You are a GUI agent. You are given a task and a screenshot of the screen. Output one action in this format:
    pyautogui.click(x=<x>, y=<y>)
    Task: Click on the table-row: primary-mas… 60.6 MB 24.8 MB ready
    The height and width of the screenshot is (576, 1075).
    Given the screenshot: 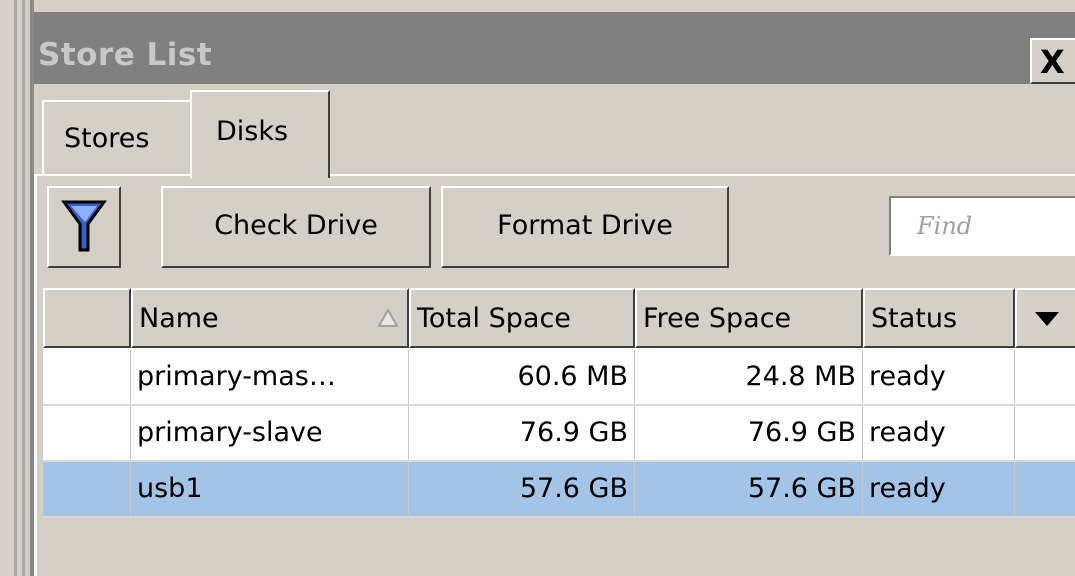 What is the action you would take?
    pyautogui.click(x=559, y=378)
    